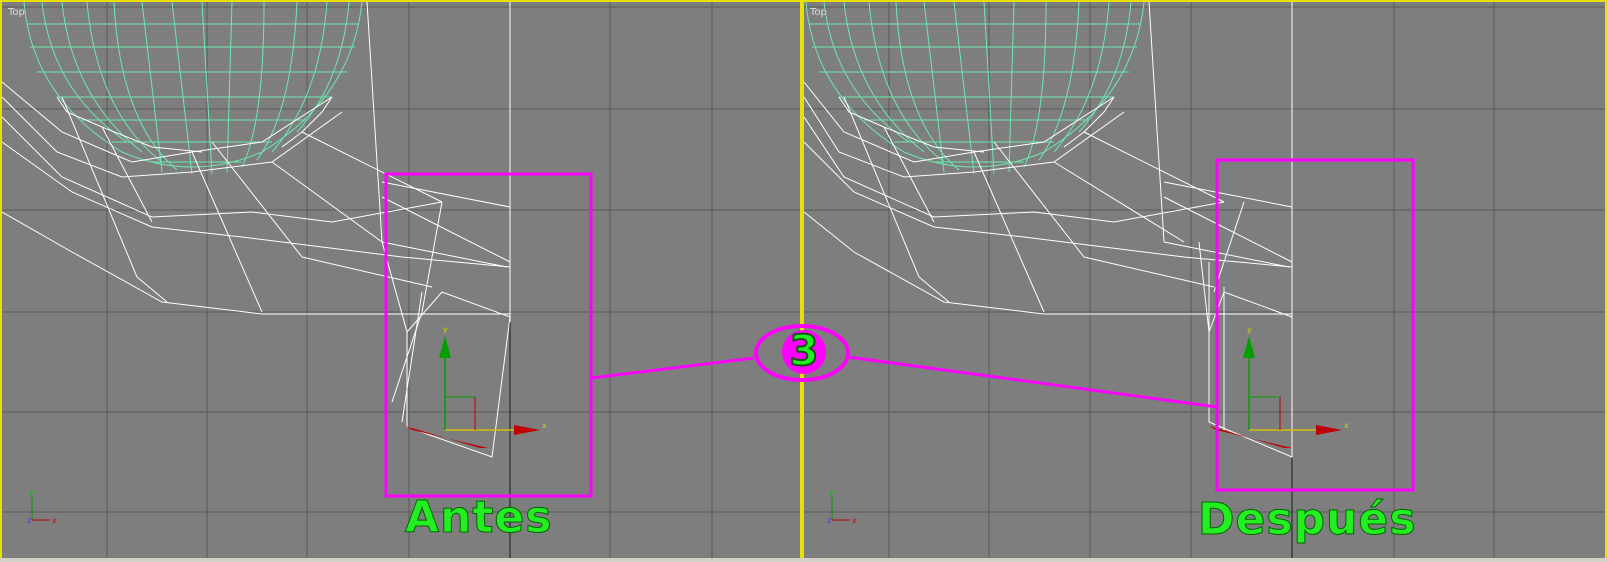 The height and width of the screenshot is (562, 1607). Describe the element at coordinates (1307, 520) in the screenshot. I see `caption-after: Después` at that location.